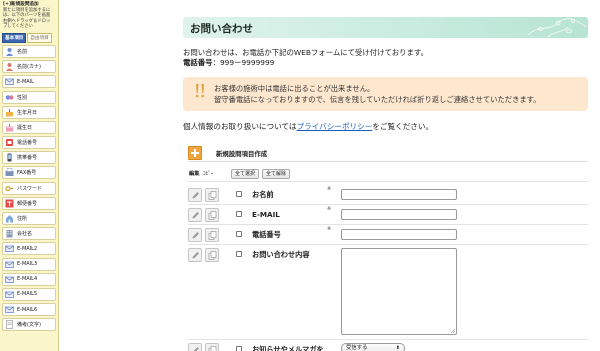  I want to click on palette-item: 会社名, so click(29, 234).